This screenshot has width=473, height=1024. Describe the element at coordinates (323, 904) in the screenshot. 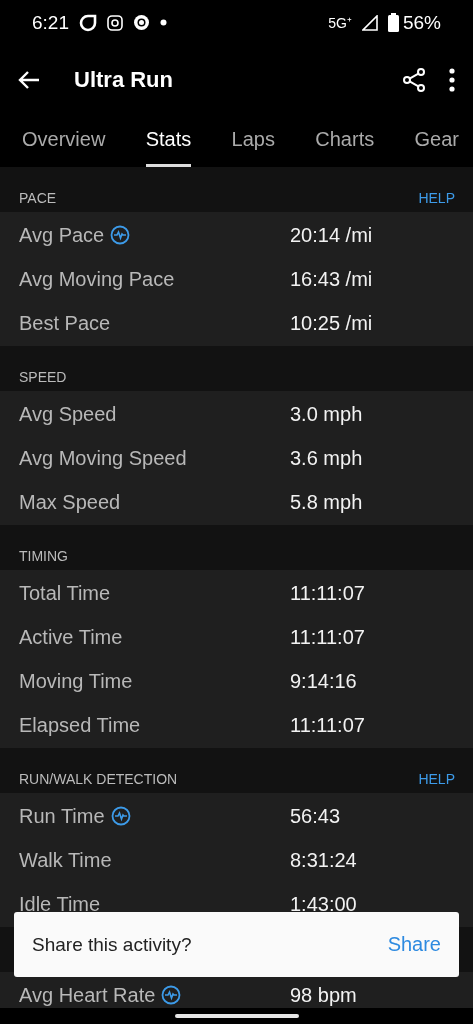

I see `stat-value: 1:43:00` at that location.